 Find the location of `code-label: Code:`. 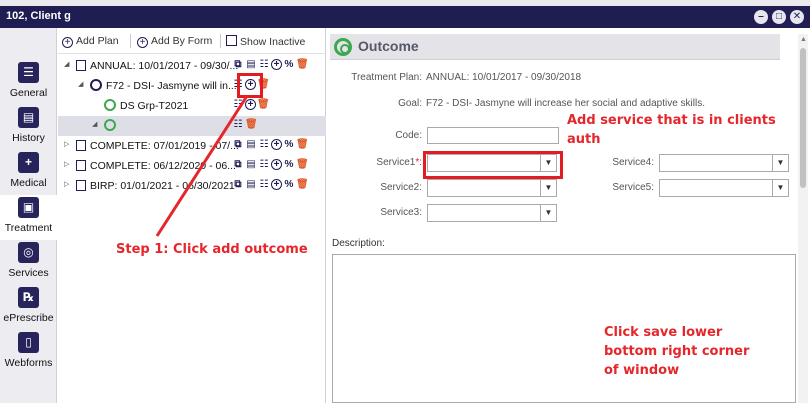

code-label: Code: is located at coordinates (408, 135).